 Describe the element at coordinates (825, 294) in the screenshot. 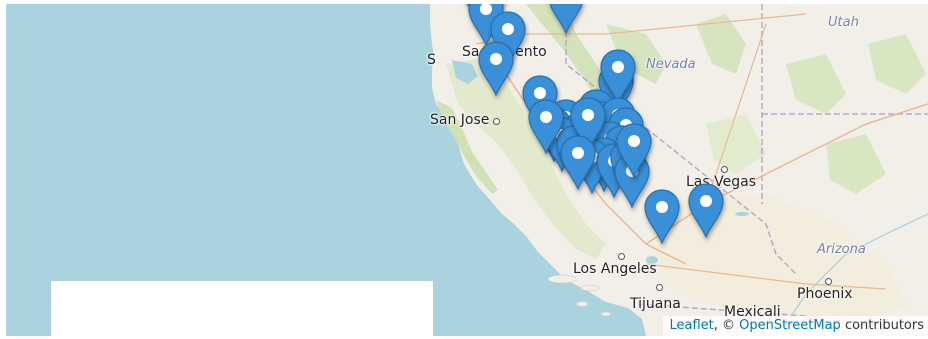

I see `city-label-phoenix: Phoenix` at that location.